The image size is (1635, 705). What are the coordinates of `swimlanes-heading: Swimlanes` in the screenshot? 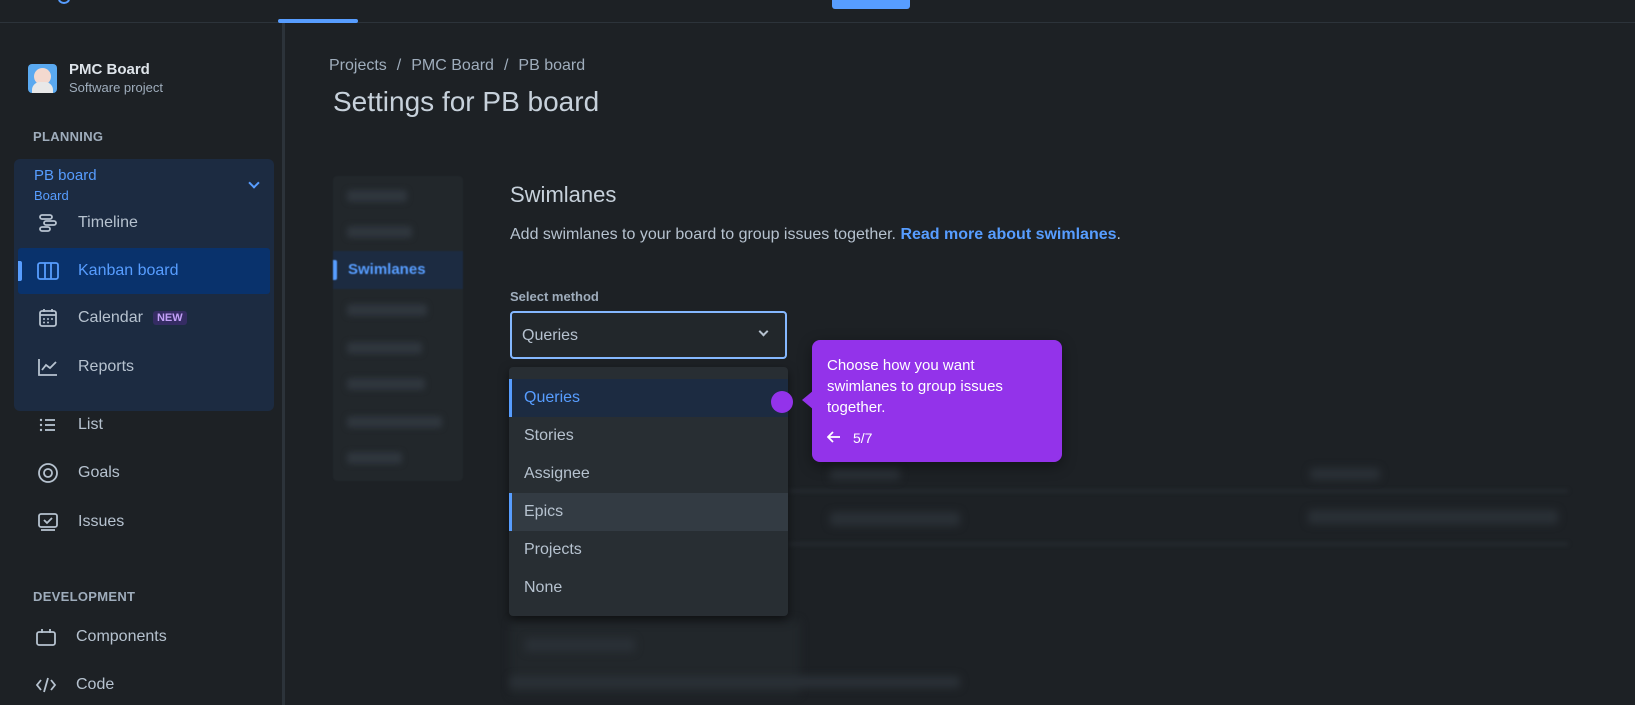 It's located at (563, 194).